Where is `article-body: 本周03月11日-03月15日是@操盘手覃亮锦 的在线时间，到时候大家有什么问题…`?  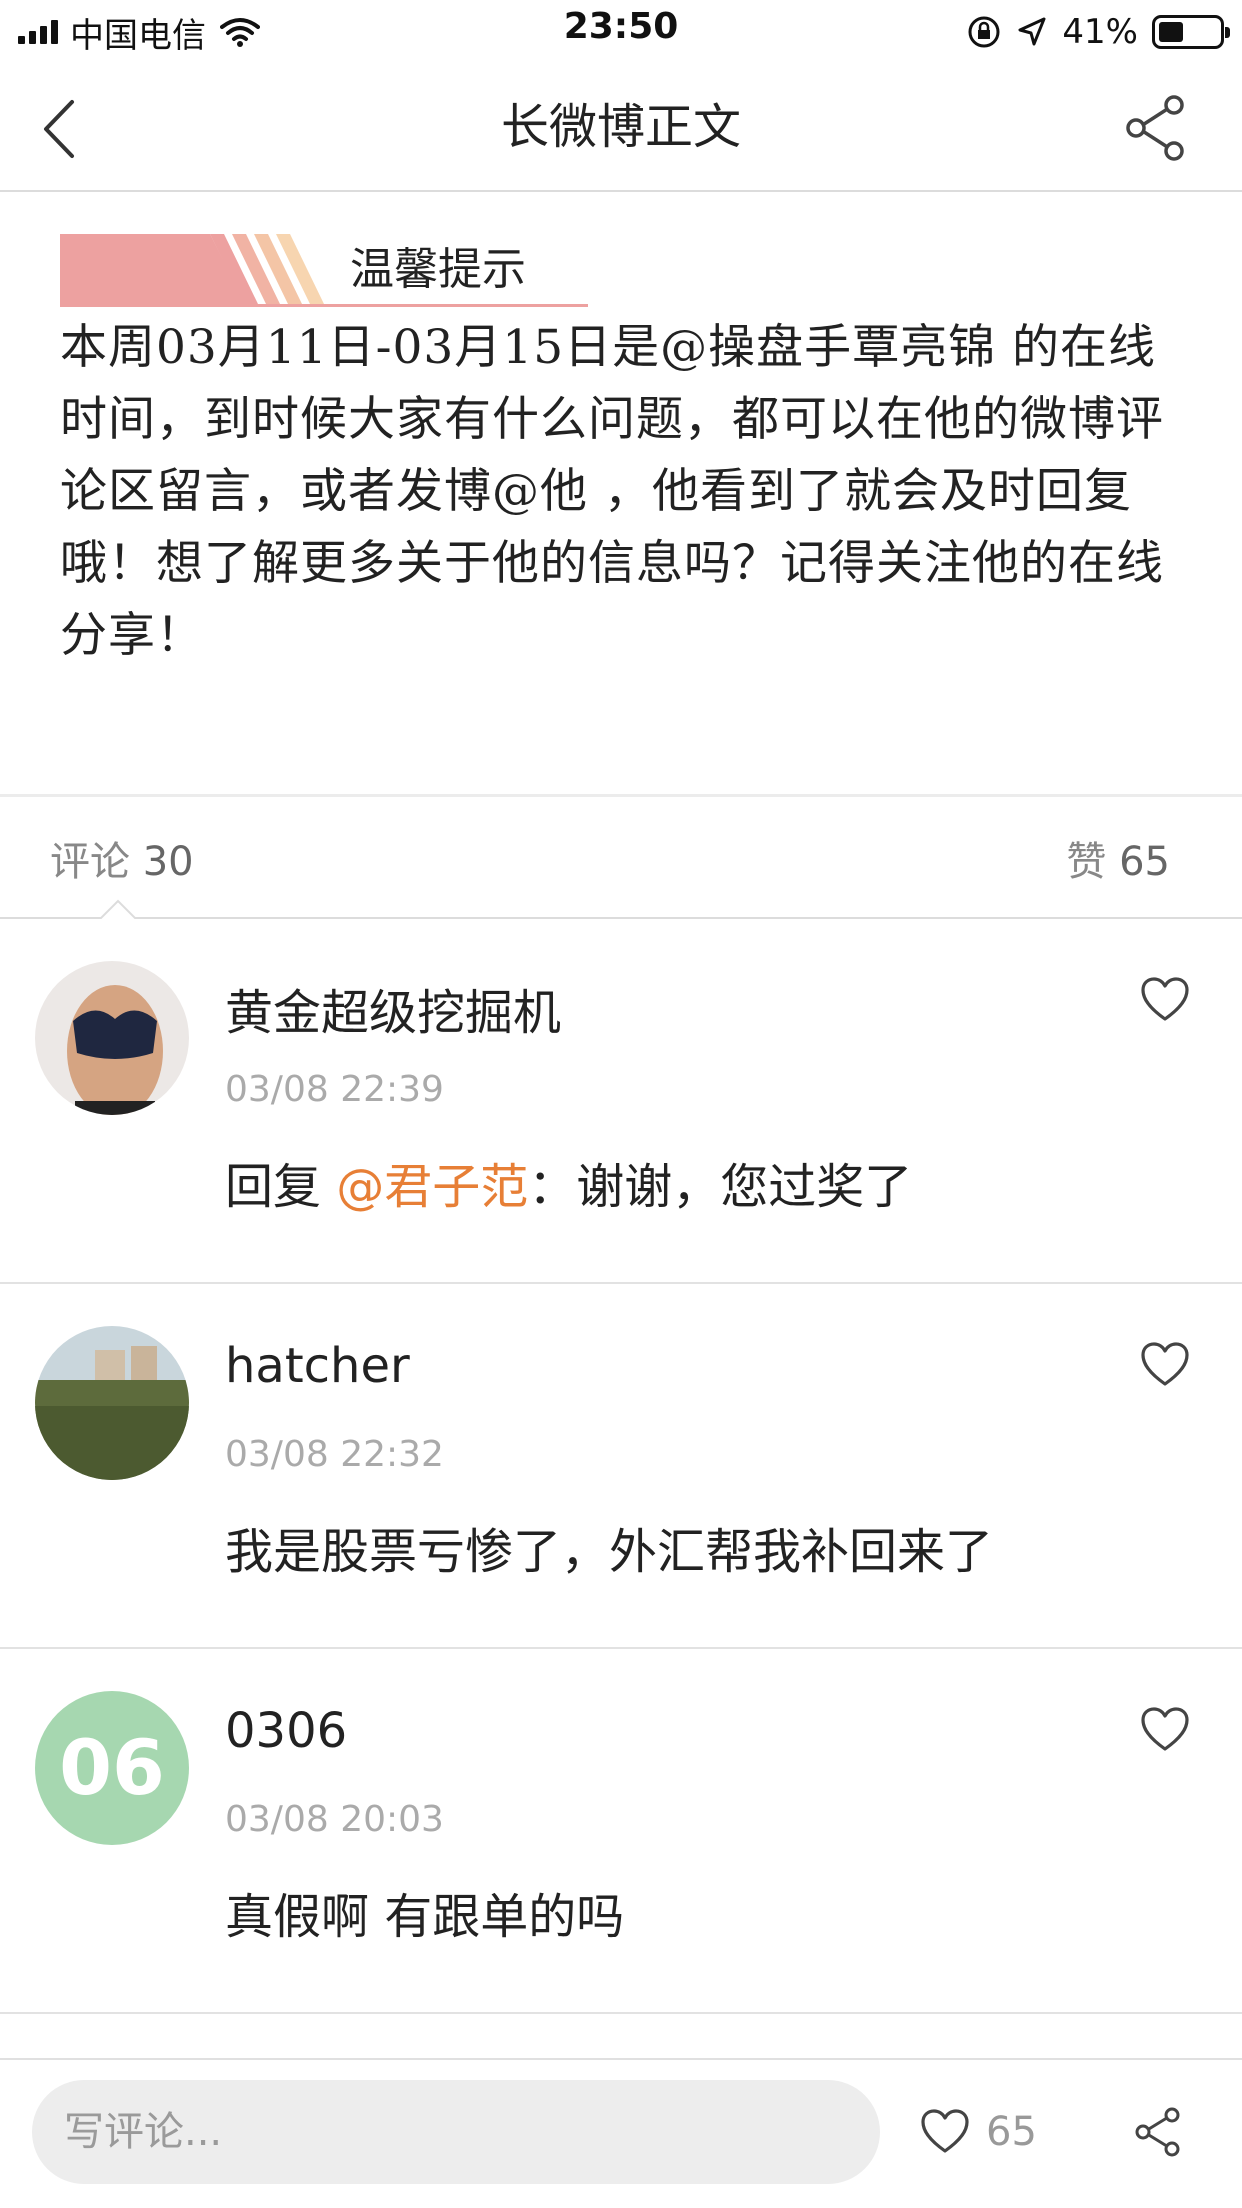
article-body: 本周03月11日-03月15日是@操盘手覃亮锦 的在线时间，到时候大家有什么问题… is located at coordinates (612, 491).